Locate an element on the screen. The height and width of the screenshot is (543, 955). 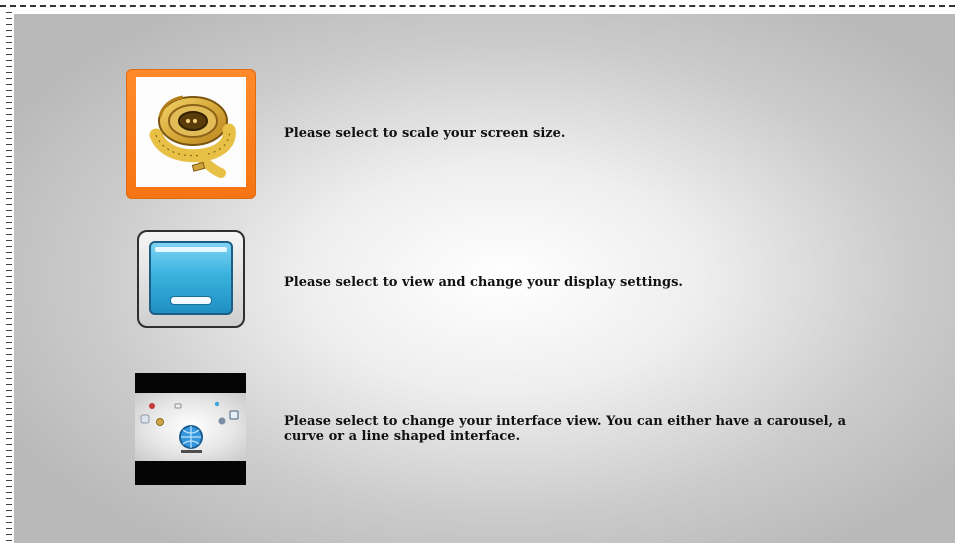
display-icon-bottom-bar is located at coordinates (191, 300).